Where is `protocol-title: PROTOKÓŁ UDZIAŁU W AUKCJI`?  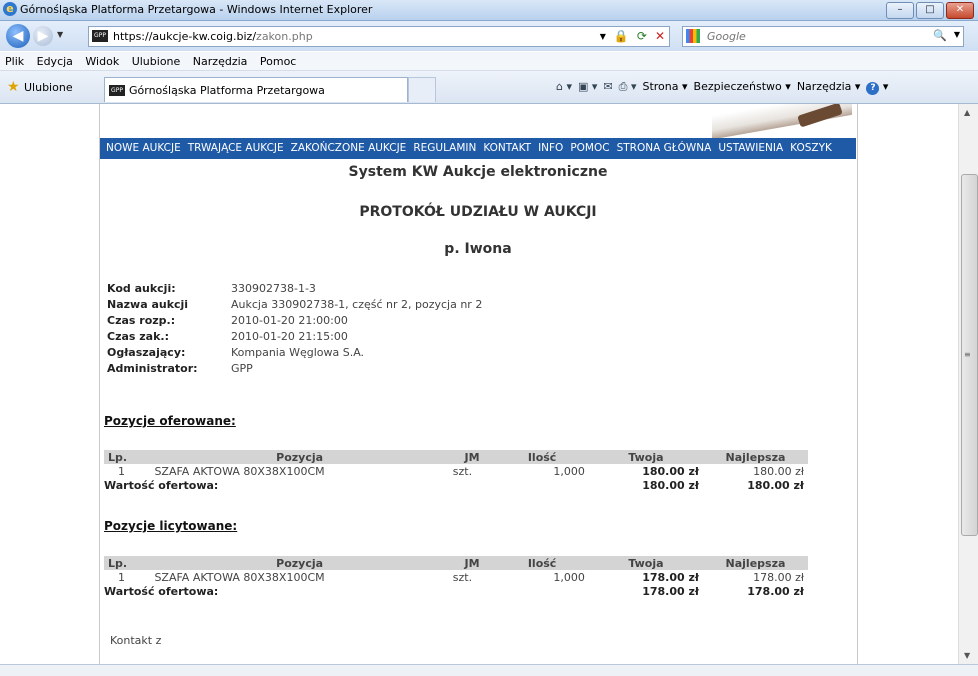 protocol-title: PROTOKÓŁ UDZIAŁU W AUKCJI is located at coordinates (478, 212).